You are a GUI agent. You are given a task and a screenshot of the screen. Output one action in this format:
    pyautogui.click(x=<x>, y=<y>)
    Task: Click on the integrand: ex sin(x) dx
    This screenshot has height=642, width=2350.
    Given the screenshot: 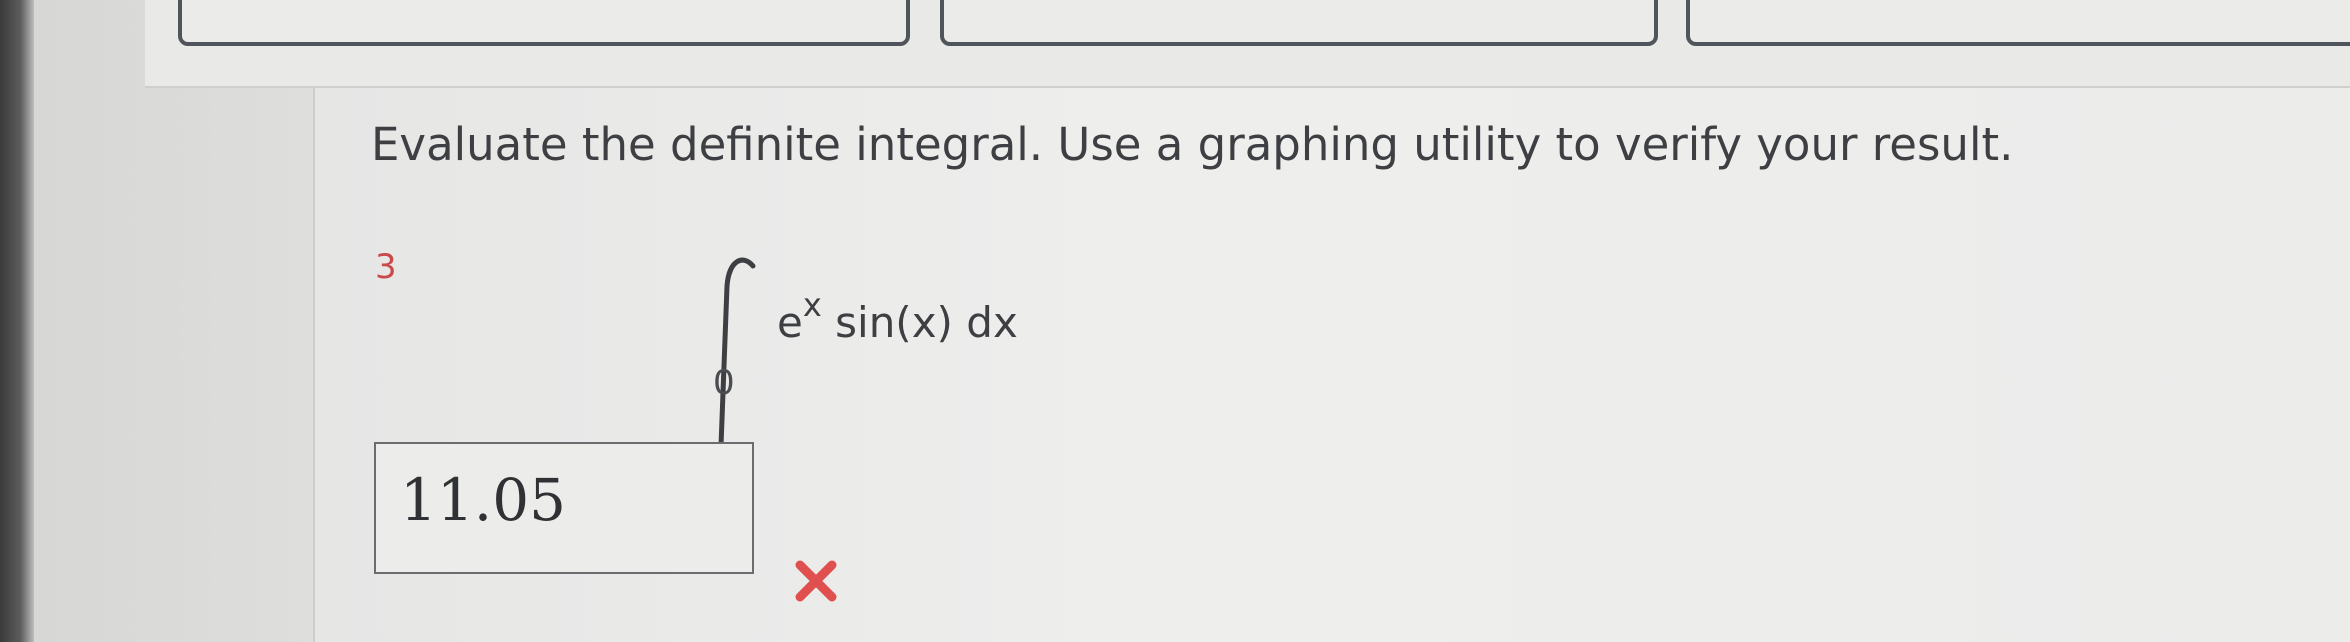 What is the action you would take?
    pyautogui.click(x=897, y=316)
    